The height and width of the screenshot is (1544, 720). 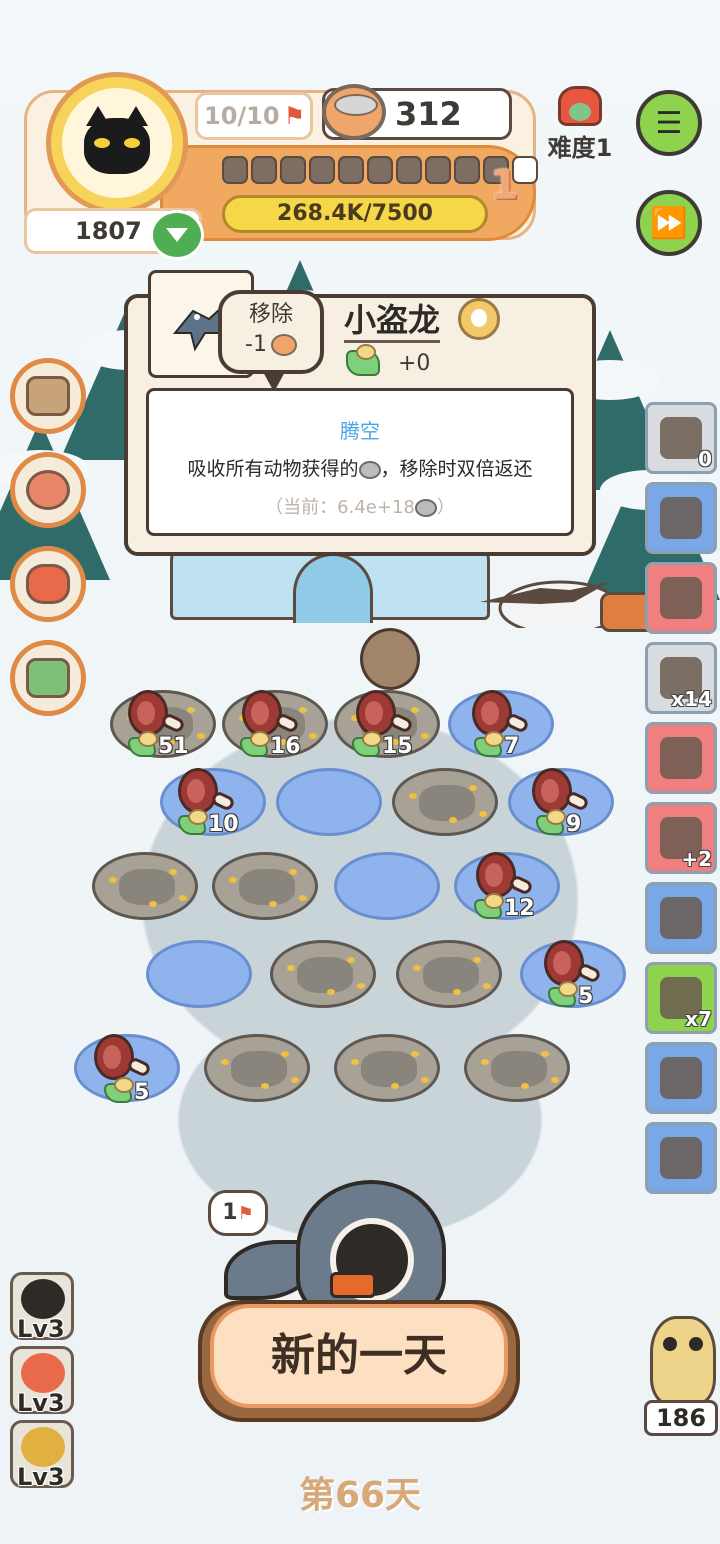 What do you see at coordinates (698, 1019) in the screenshot?
I see `item-count: x7` at bounding box center [698, 1019].